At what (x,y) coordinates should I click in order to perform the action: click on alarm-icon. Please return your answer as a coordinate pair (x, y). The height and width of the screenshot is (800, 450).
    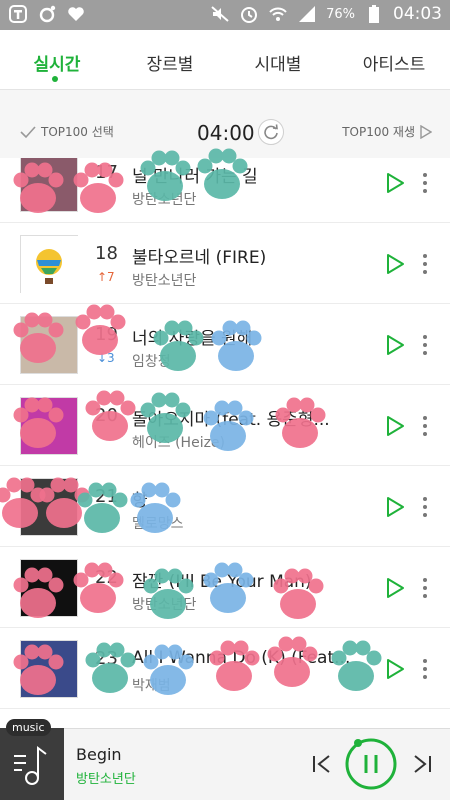
    Looking at the image, I should click on (249, 14).